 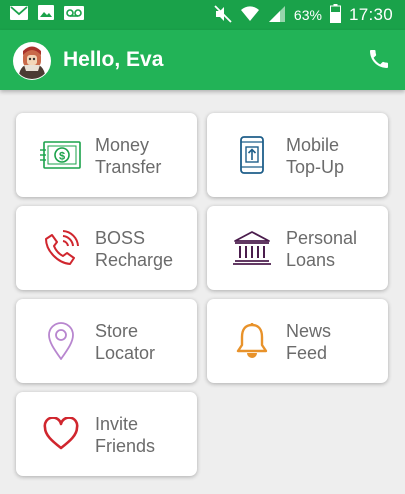 What do you see at coordinates (250, 15) in the screenshot?
I see `wifi-icon` at bounding box center [250, 15].